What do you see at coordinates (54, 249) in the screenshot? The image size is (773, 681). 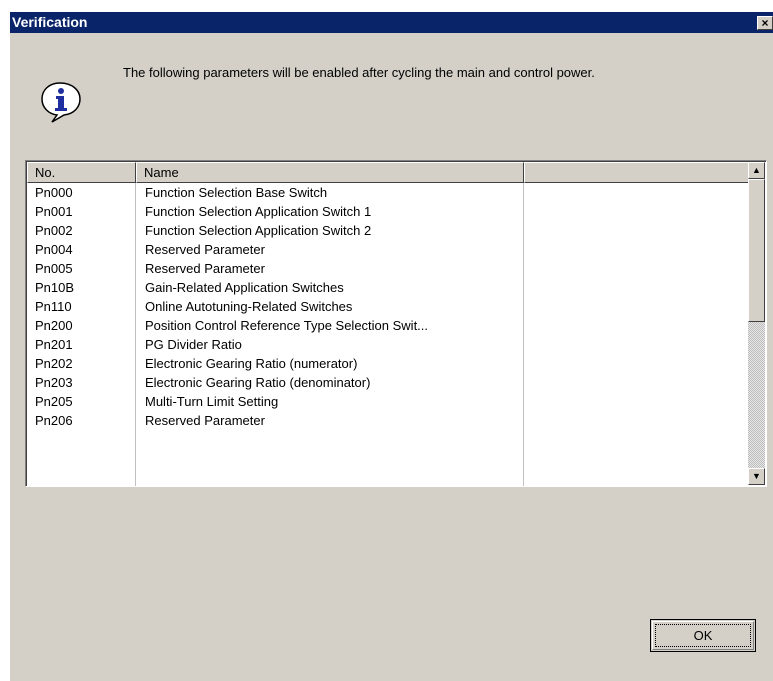 I see `param-number: Pn004` at bounding box center [54, 249].